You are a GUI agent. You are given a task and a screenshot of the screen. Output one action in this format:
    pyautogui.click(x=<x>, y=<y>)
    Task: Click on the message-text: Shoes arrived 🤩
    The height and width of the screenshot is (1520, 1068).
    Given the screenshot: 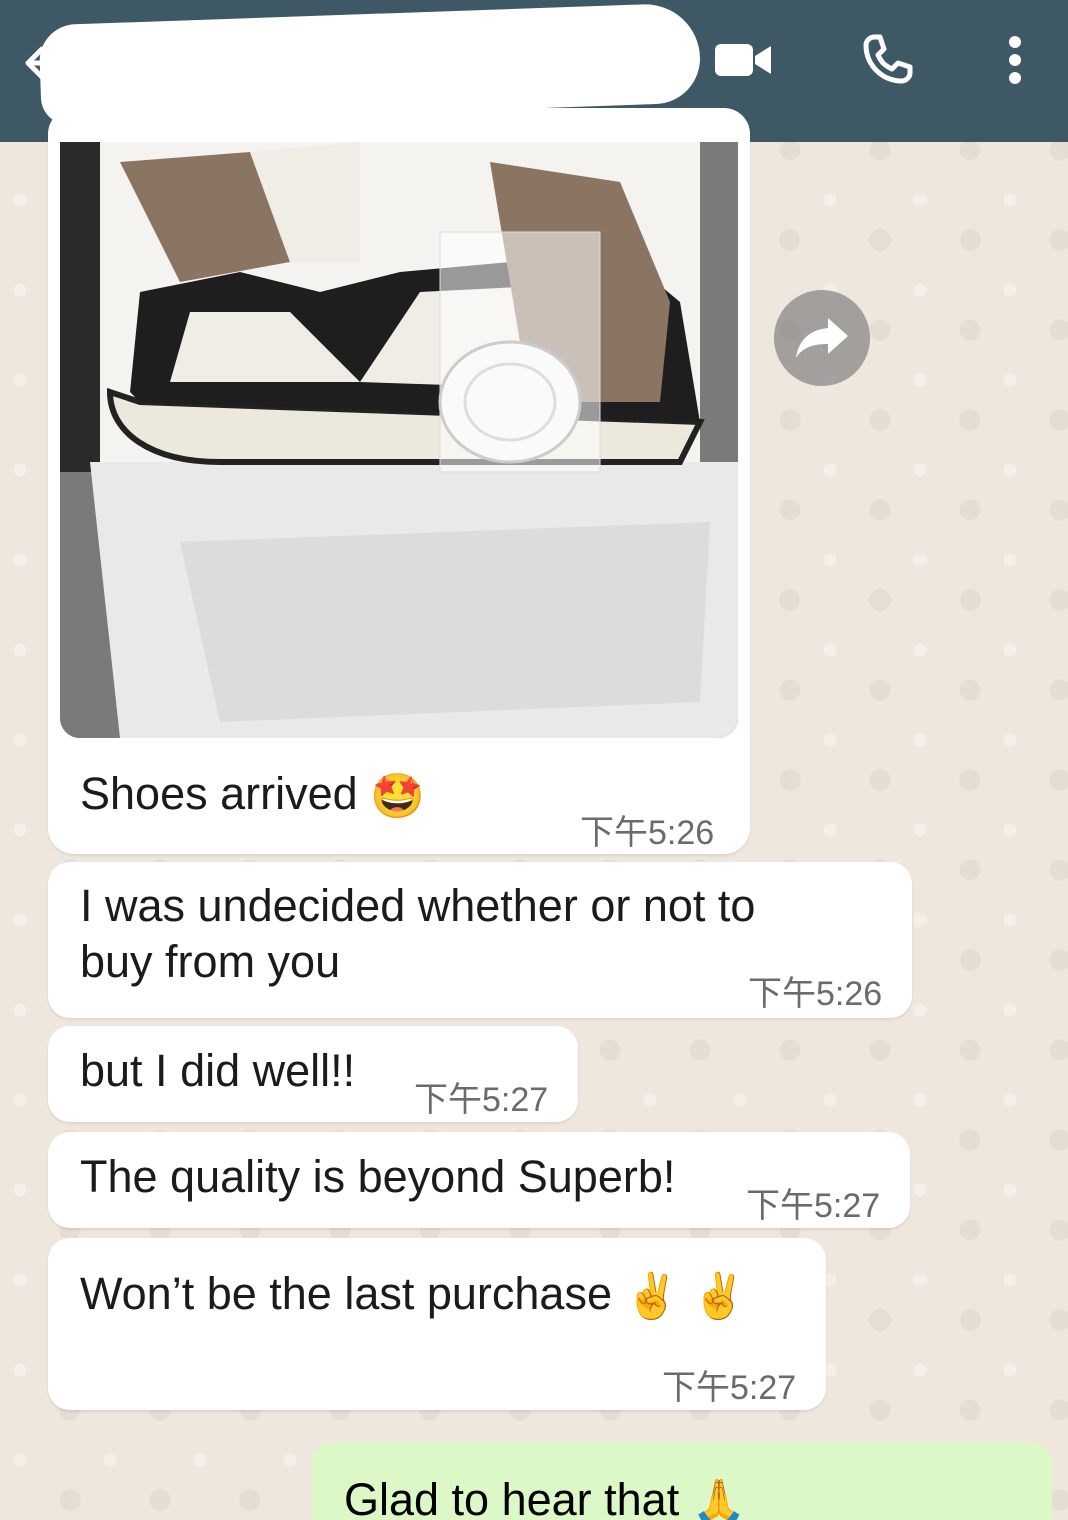 What is the action you would take?
    pyautogui.click(x=252, y=795)
    